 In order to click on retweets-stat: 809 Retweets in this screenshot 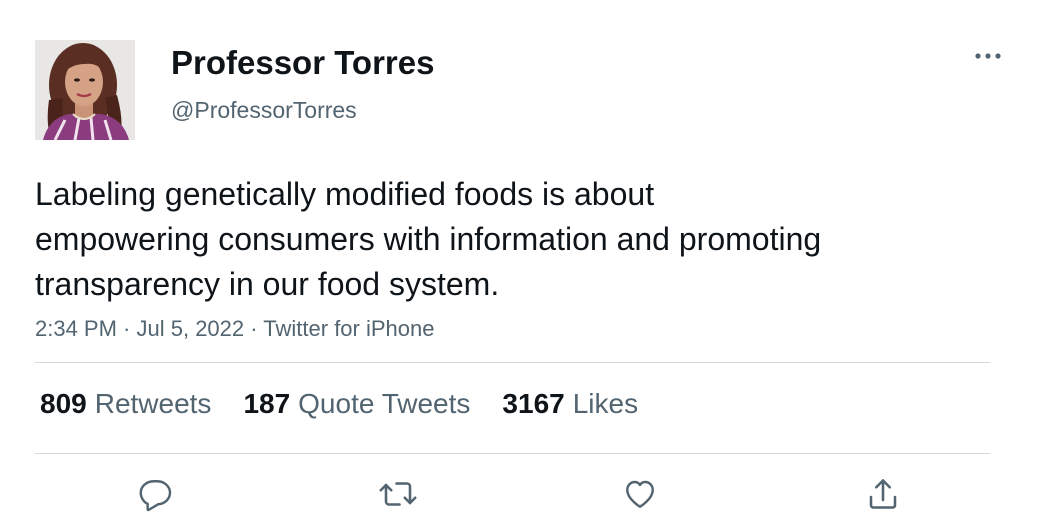, I will do `click(125, 404)`.